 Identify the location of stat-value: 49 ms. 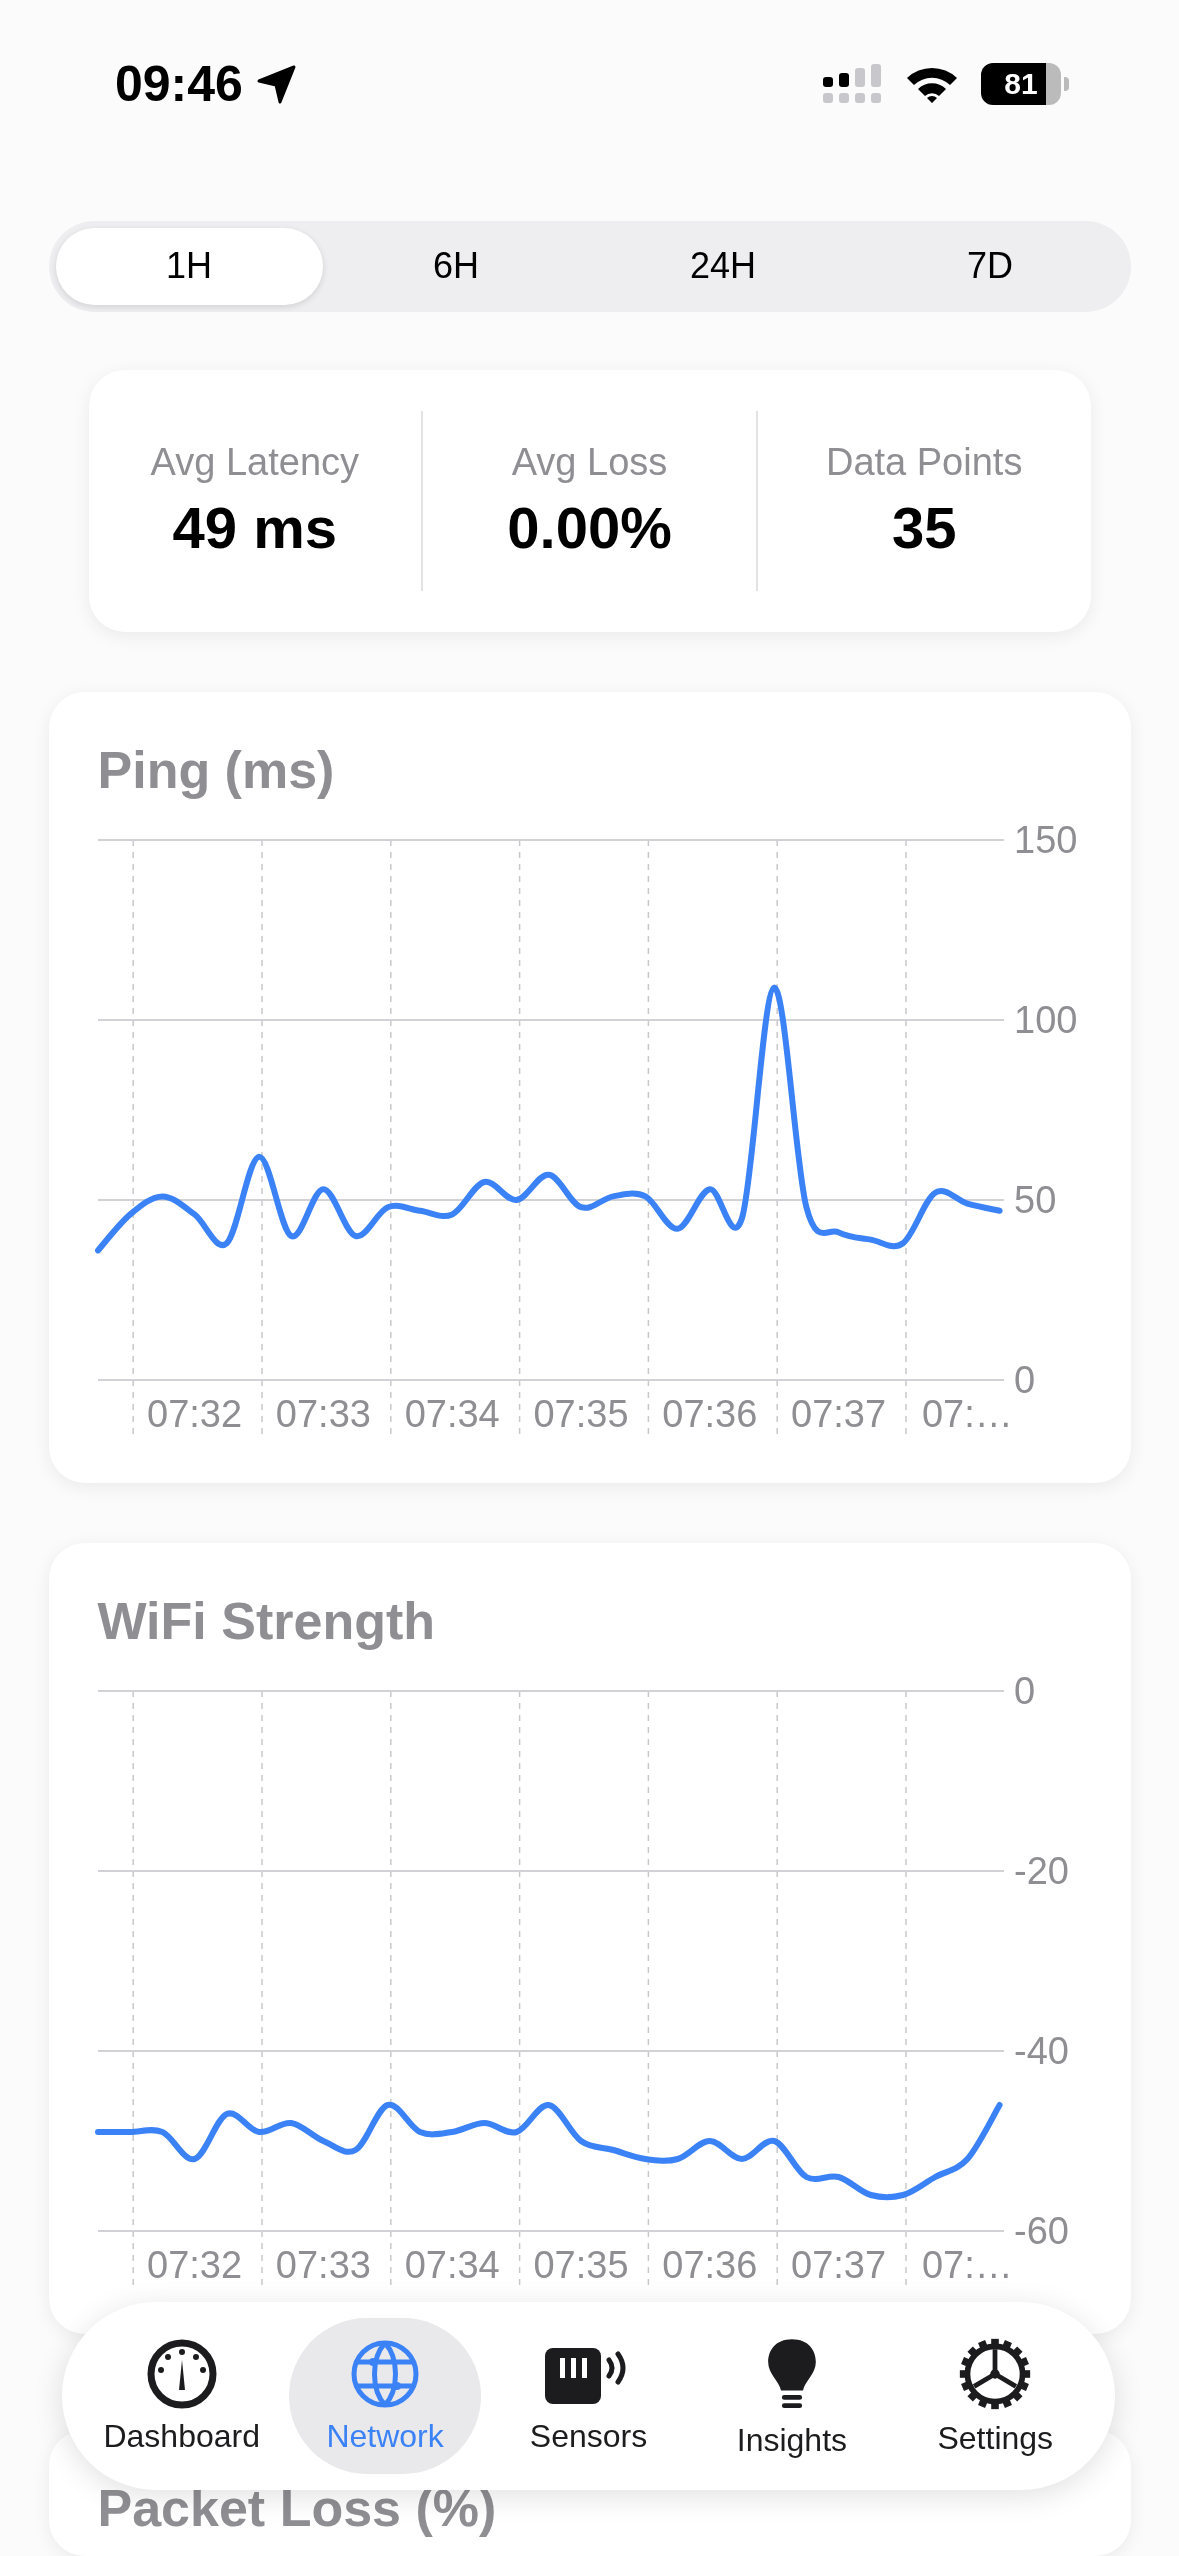
(255, 528).